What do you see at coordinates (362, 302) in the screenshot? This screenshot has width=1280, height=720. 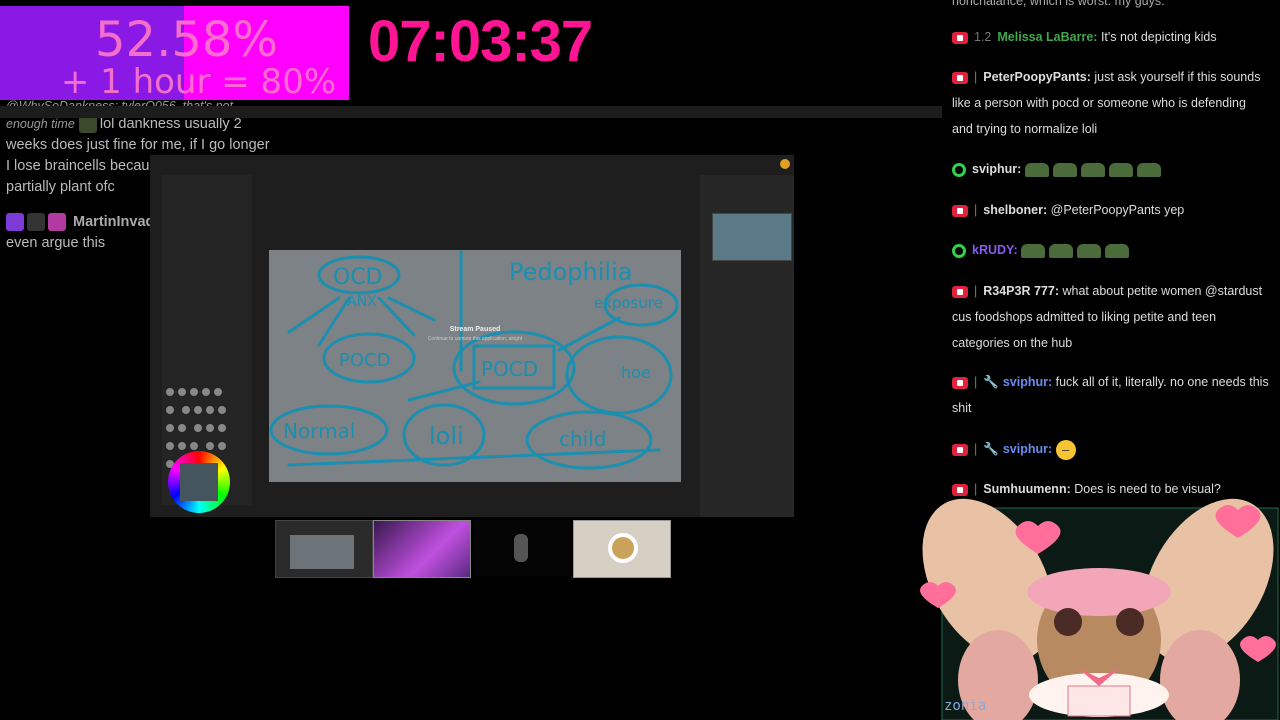 I see `canvas-word: ANX` at bounding box center [362, 302].